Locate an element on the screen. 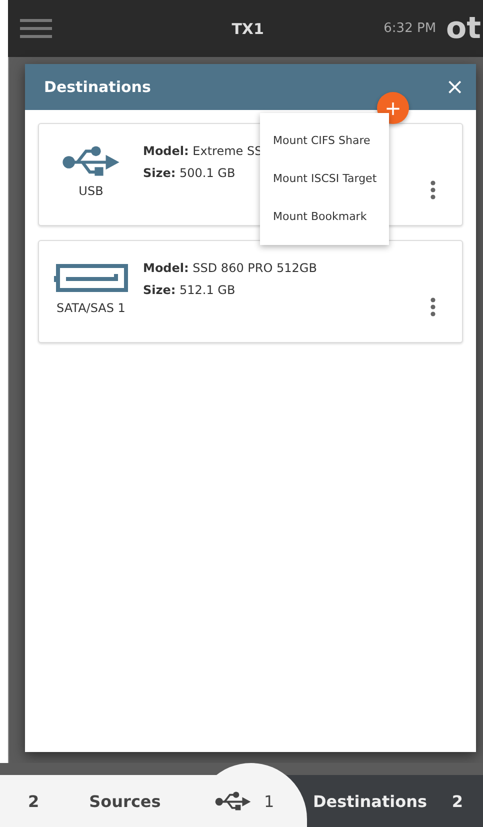 Image resolution: width=483 pixels, height=827 pixels. size-text: Size: 512.1 GB is located at coordinates (189, 290).